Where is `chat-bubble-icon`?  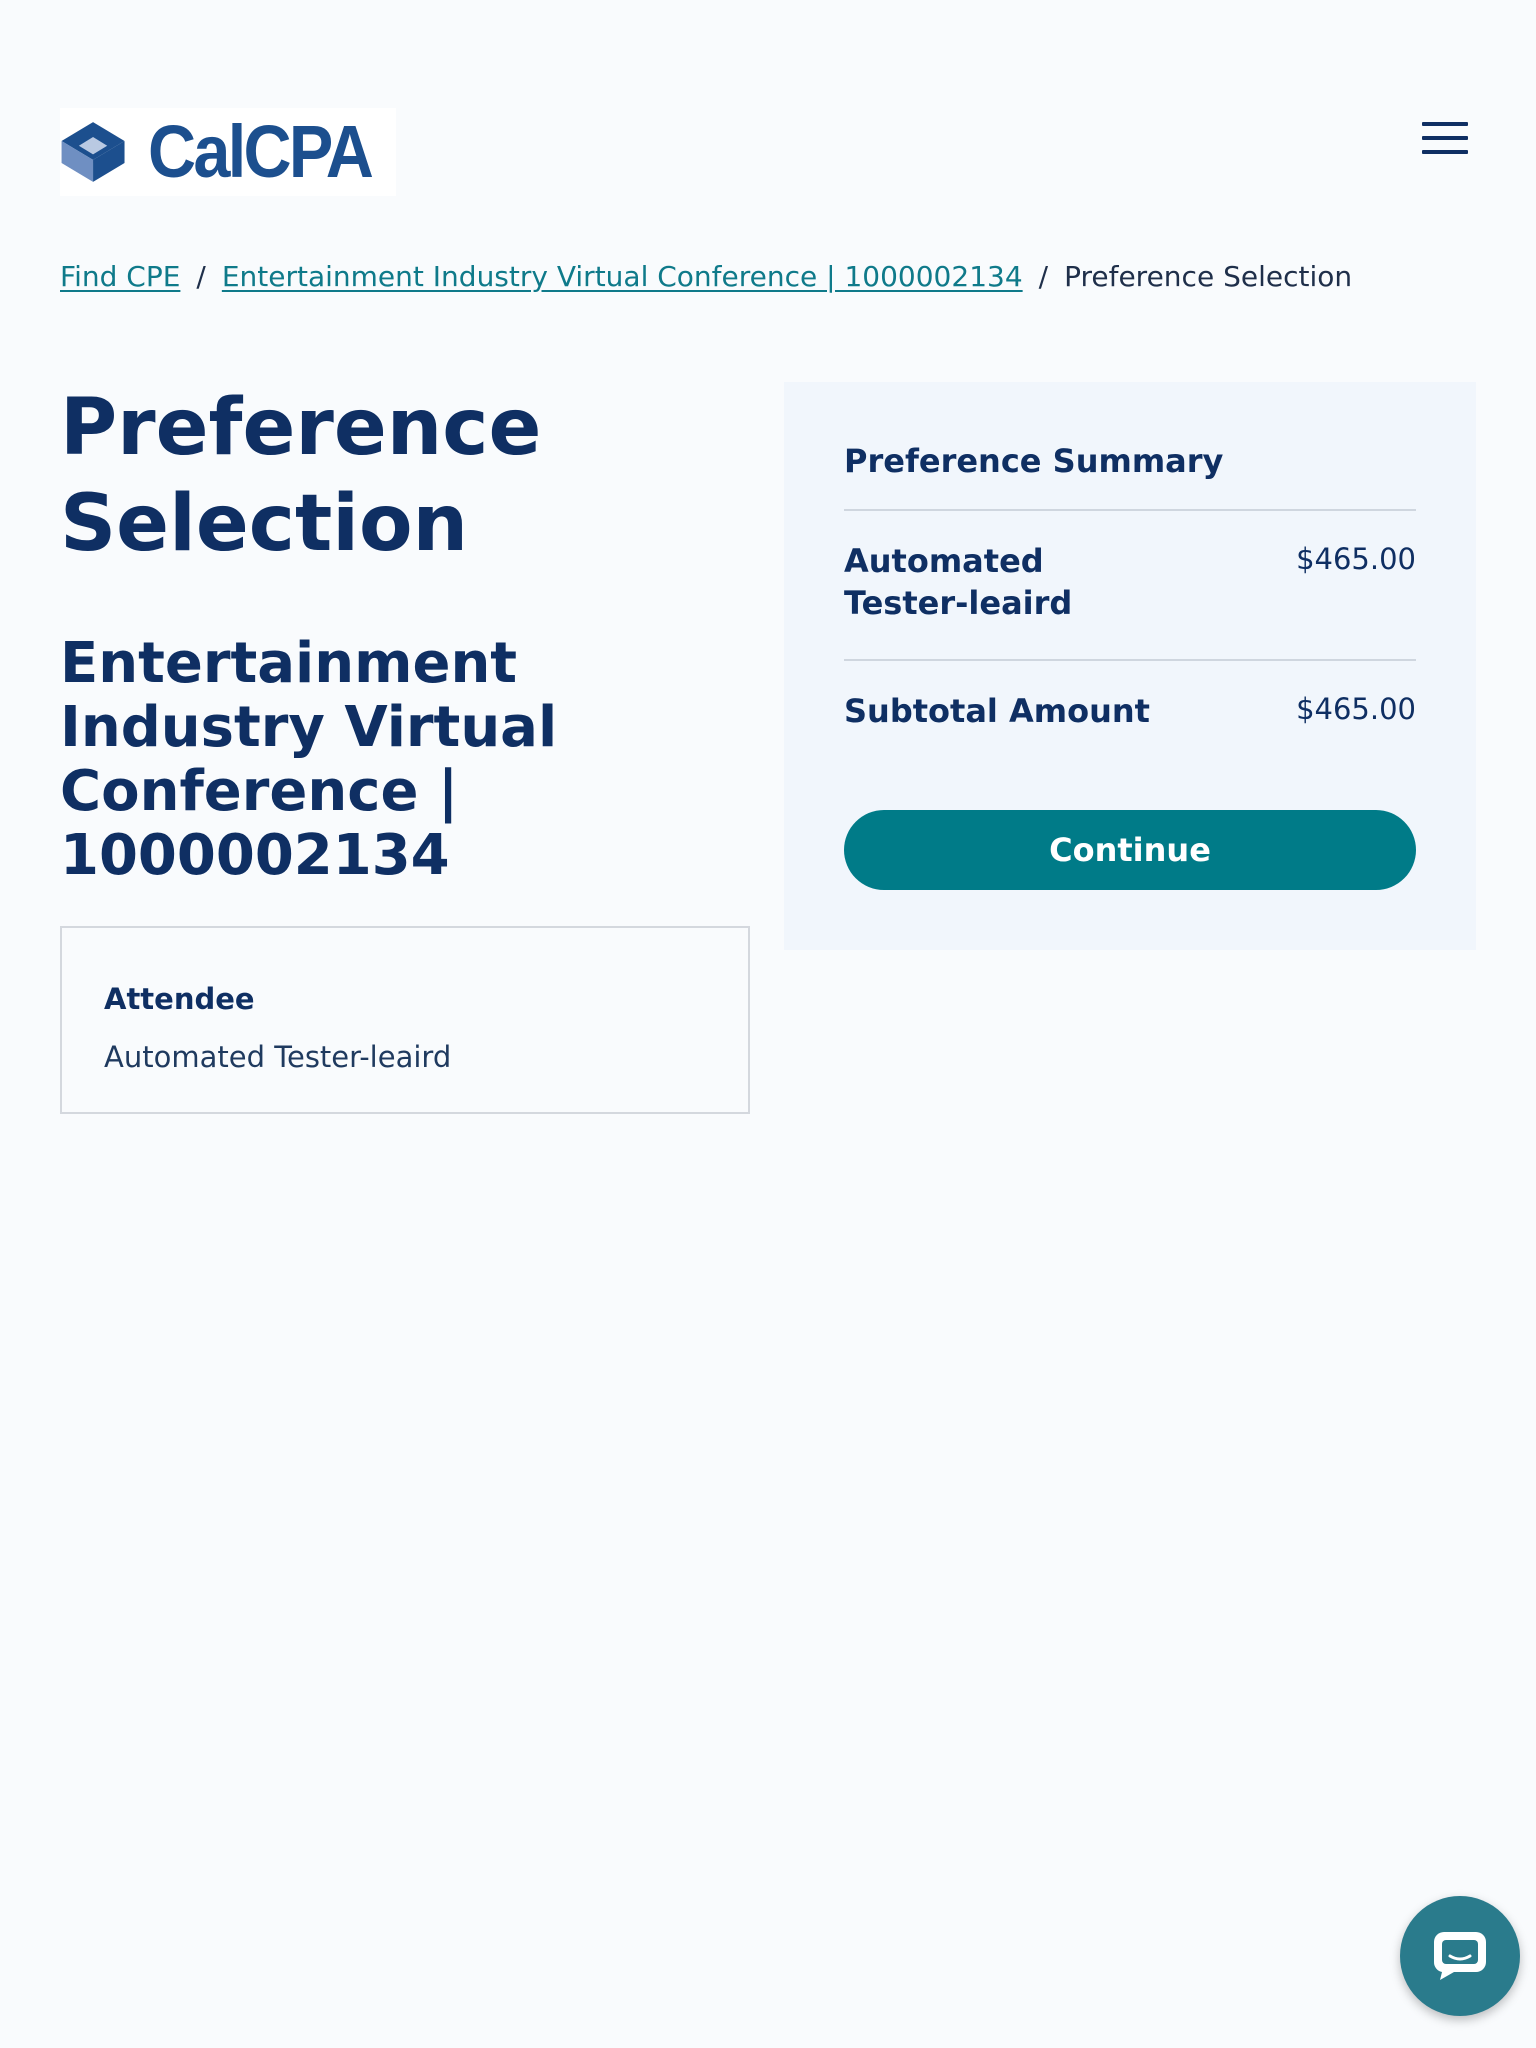
chat-bubble-icon is located at coordinates (1459, 1956).